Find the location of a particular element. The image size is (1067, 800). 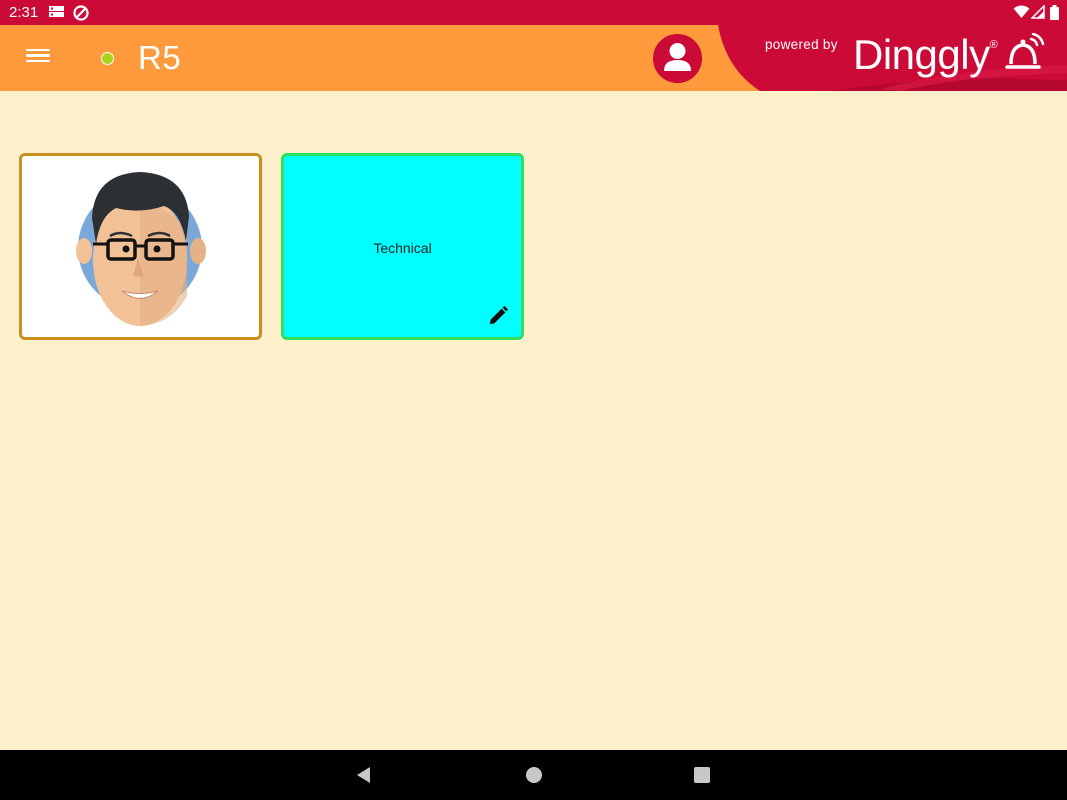

online-status-dot is located at coordinates (107, 58).